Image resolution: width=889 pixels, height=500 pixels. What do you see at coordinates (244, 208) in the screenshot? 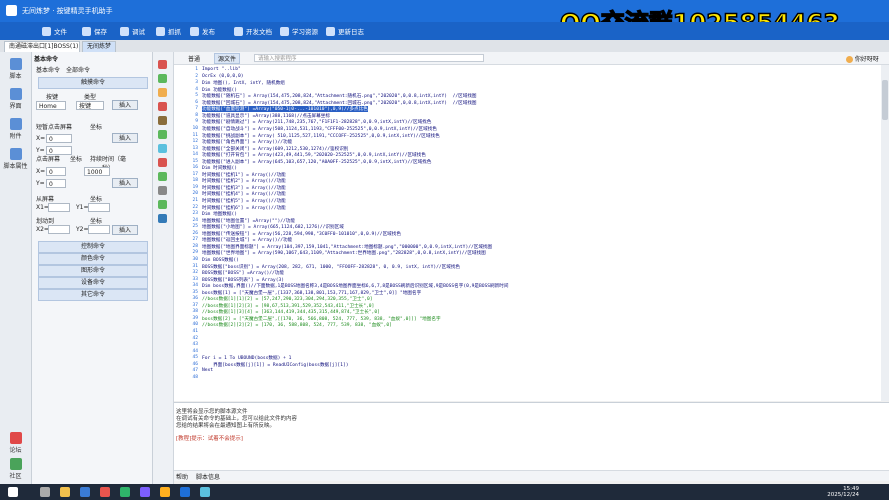
I see `code-line: 时间数据["挂机6"] = Array()//功能` at bounding box center [244, 208].